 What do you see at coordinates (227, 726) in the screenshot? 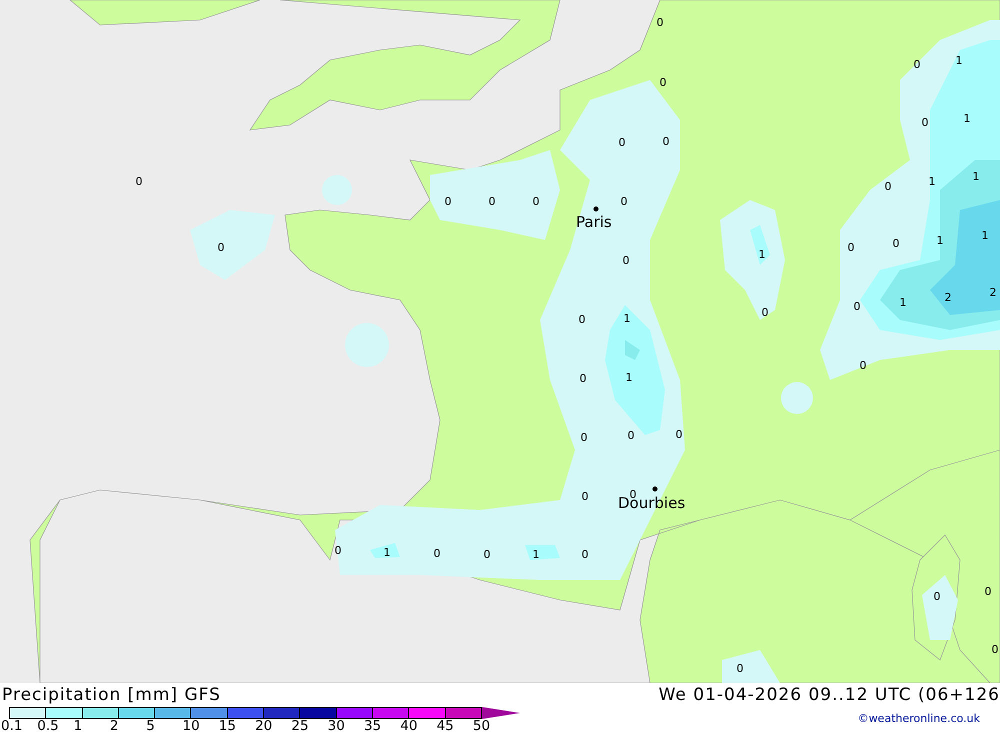
I see `legend-tick-label: 15` at bounding box center [227, 726].